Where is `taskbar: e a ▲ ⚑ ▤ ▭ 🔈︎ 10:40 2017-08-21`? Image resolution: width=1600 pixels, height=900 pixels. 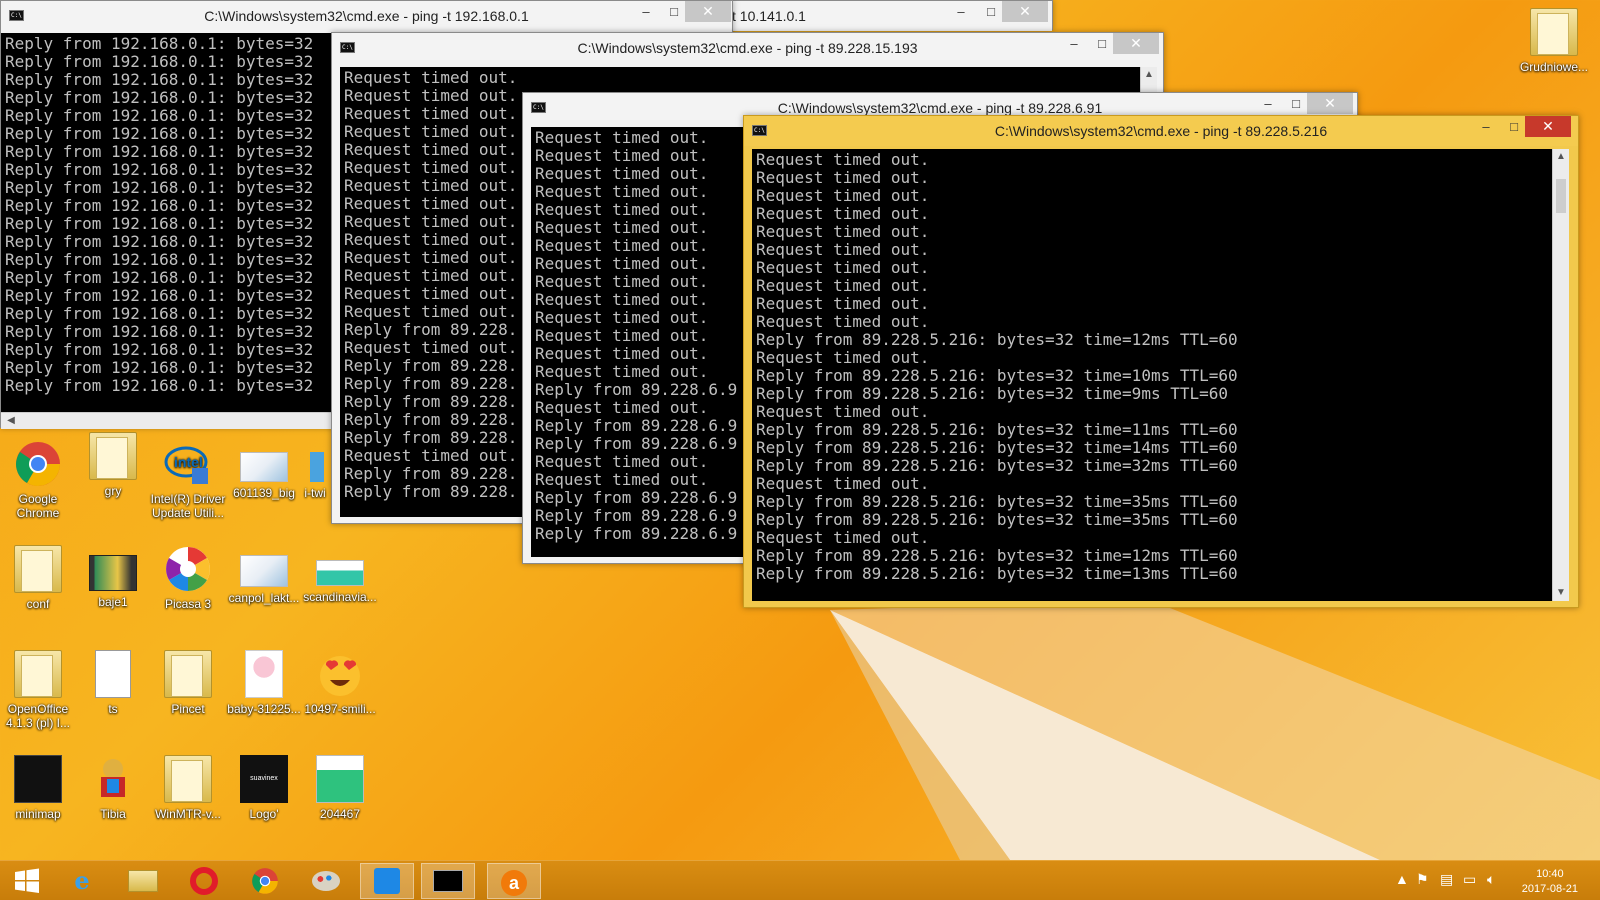 taskbar: e a ▲ ⚑ ▤ ▭ 🔈︎ 10:40 2017-08-21 is located at coordinates (800, 880).